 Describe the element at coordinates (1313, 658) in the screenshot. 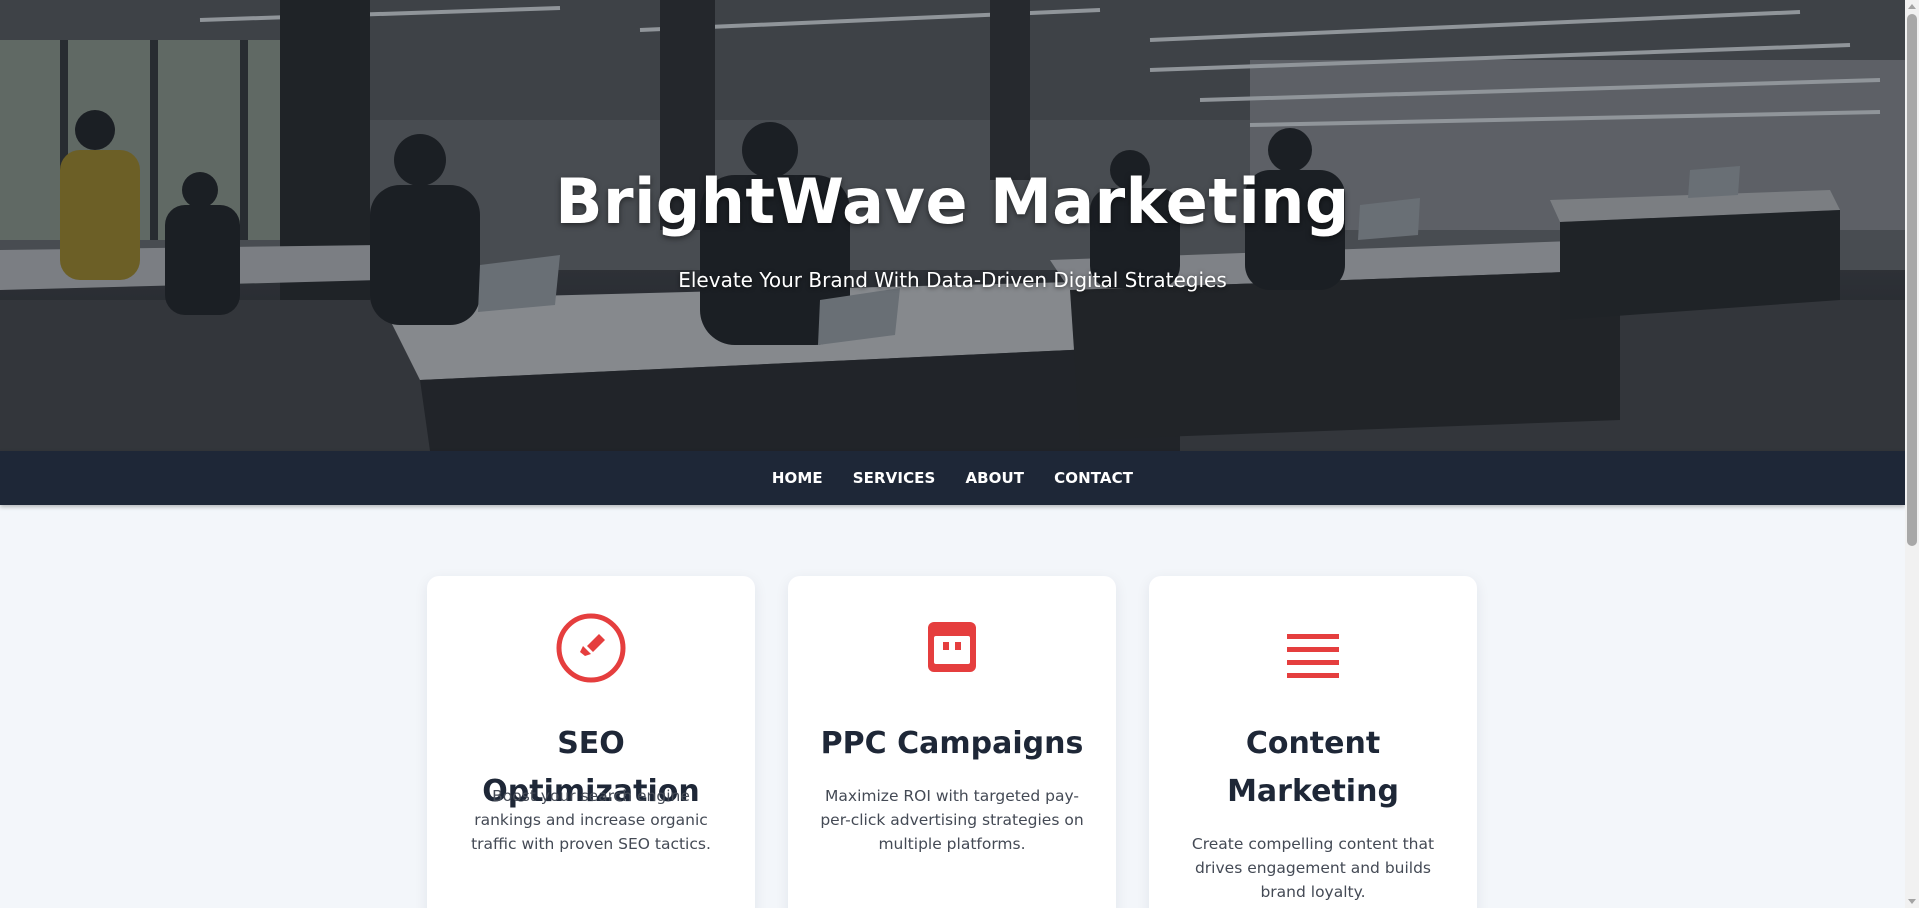

I see `text-lines-icon` at that location.